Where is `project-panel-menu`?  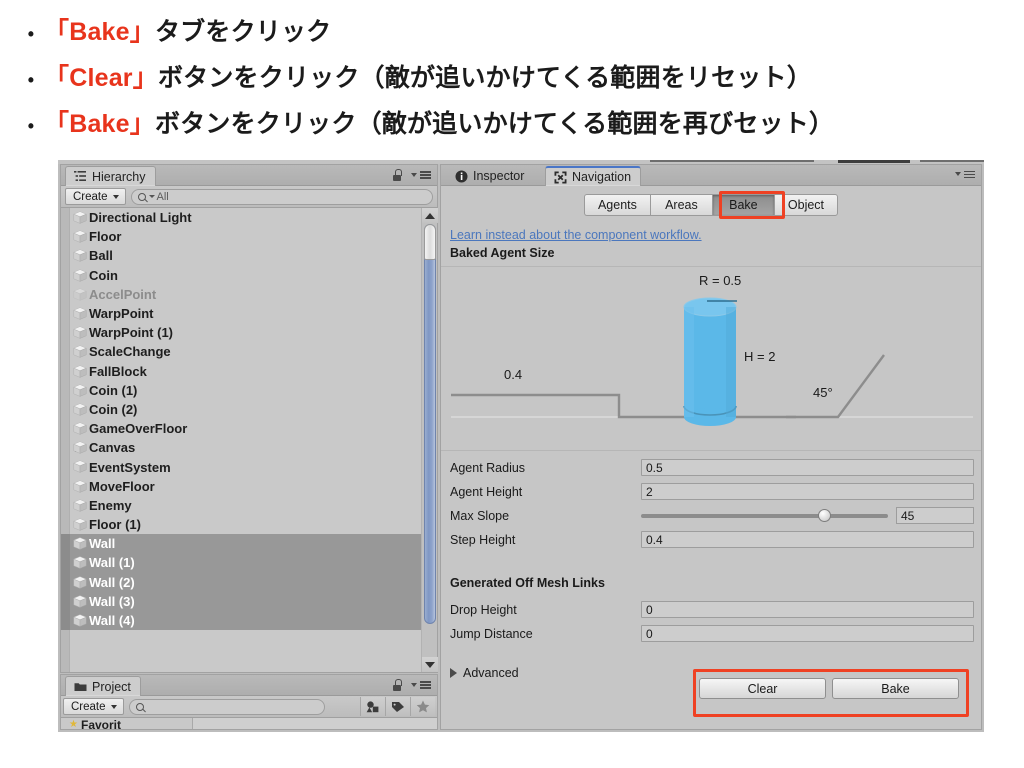
project-panel-menu is located at coordinates (411, 685).